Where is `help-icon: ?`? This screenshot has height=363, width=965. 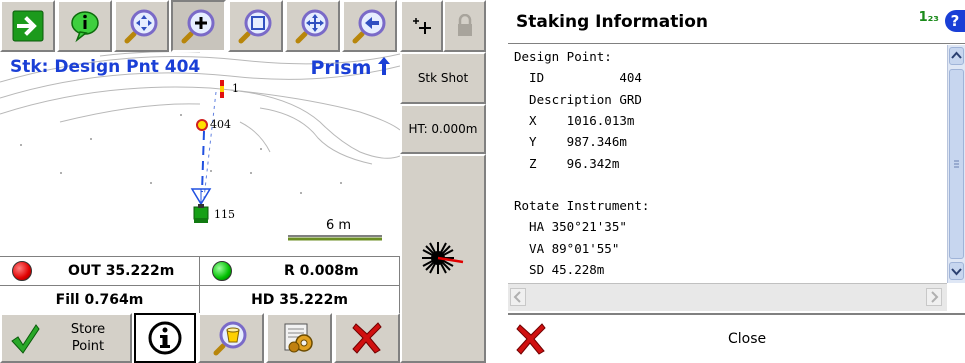
help-icon: ? is located at coordinates (955, 21).